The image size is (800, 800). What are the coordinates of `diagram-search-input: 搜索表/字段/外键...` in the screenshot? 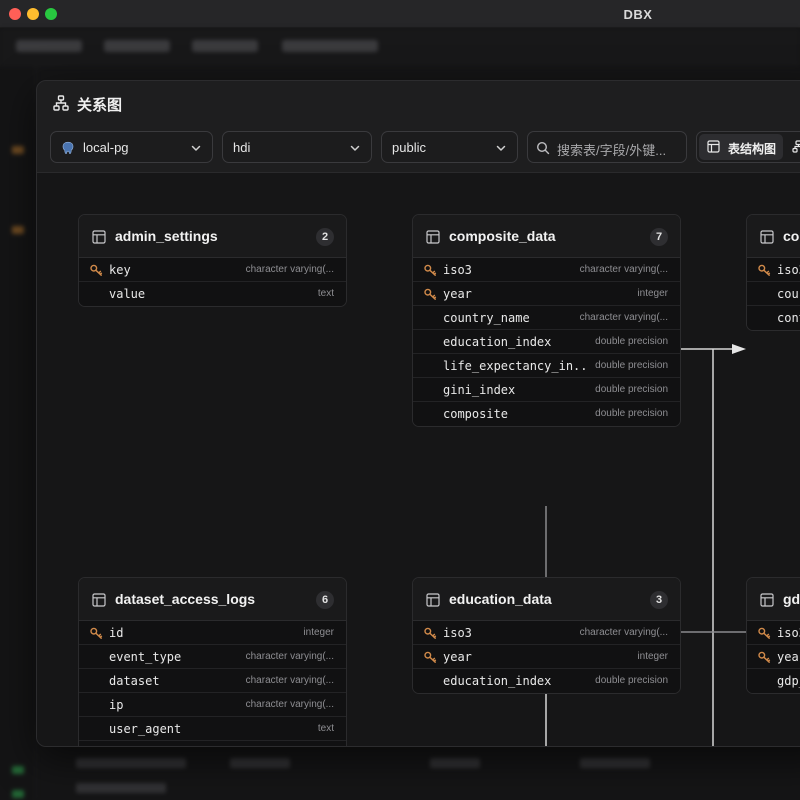 It's located at (607, 147).